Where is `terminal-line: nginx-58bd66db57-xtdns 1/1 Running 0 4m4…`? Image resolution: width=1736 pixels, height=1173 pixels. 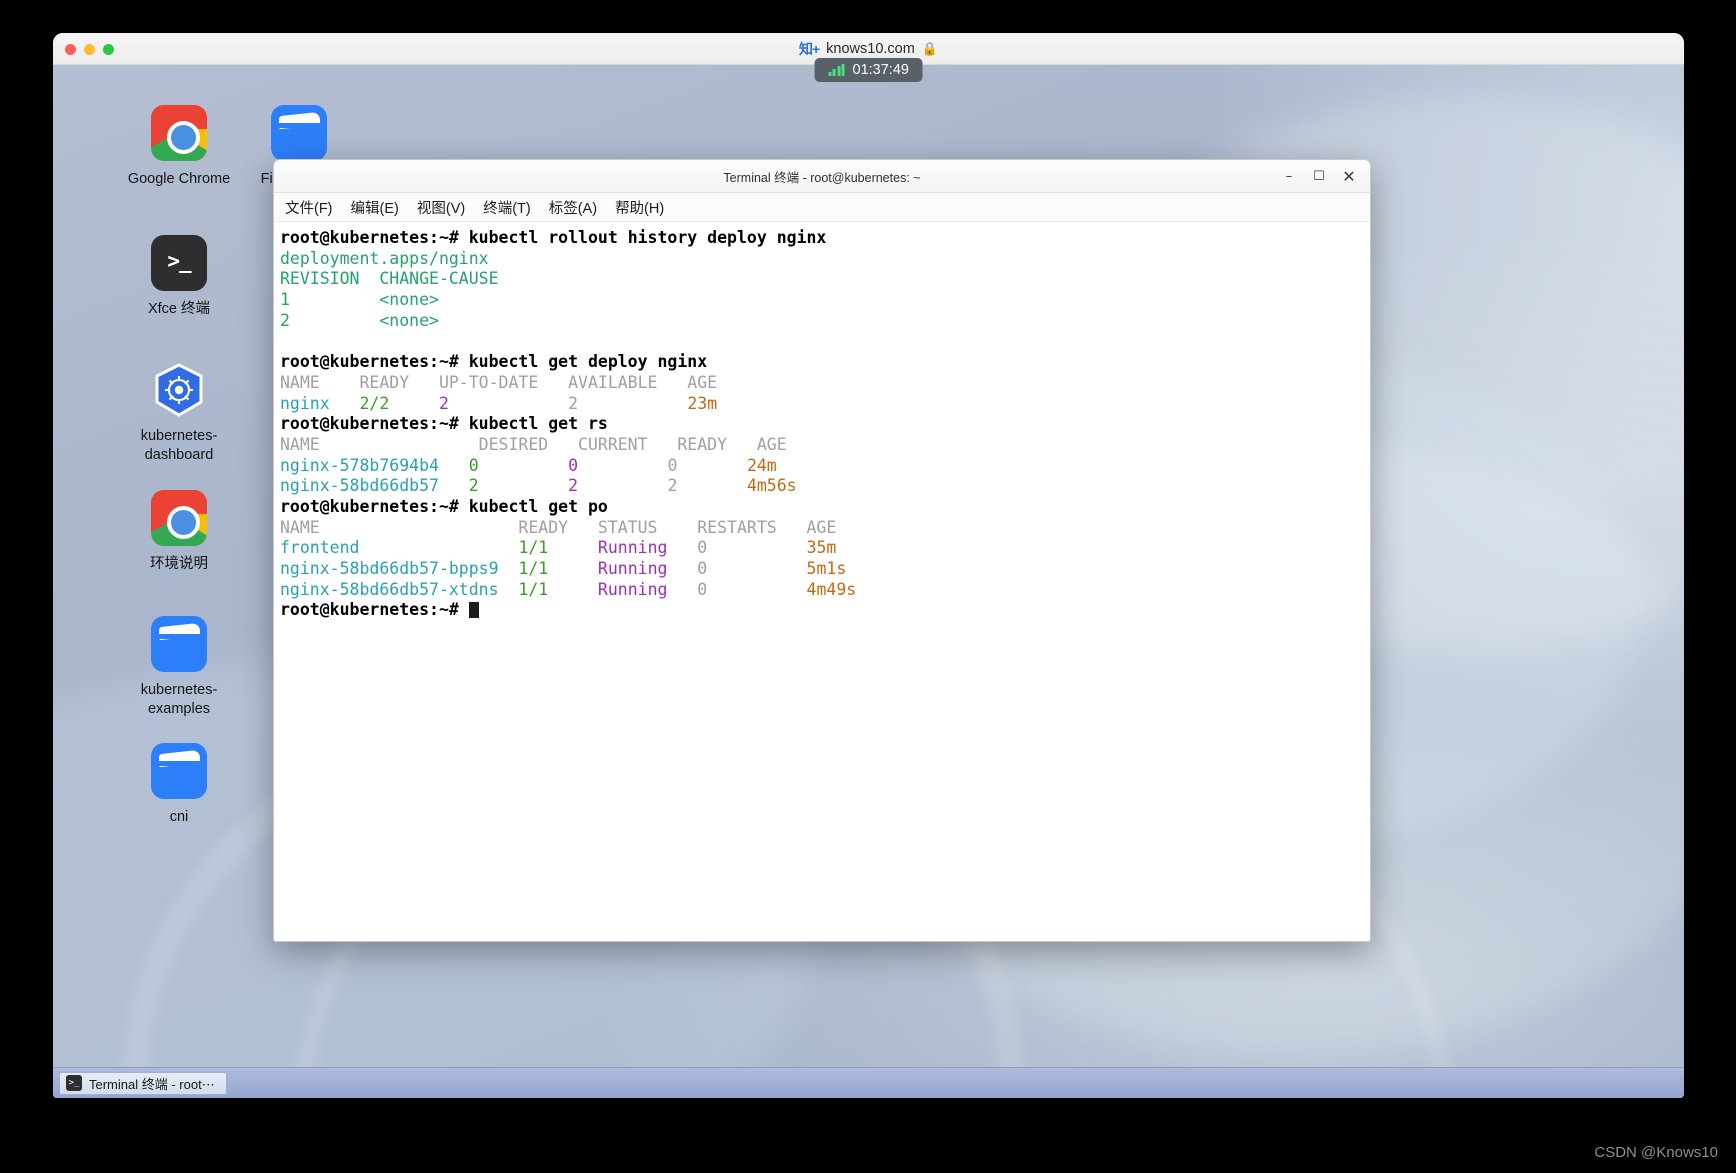 terminal-line: nginx-58bd66db57-xtdns 1/1 Running 0 4m4… is located at coordinates (825, 590).